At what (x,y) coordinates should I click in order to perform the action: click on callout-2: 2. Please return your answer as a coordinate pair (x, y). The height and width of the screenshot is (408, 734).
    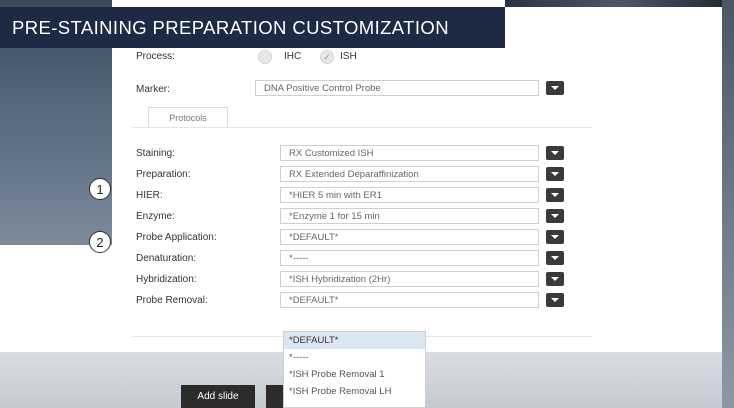
    Looking at the image, I should click on (100, 242).